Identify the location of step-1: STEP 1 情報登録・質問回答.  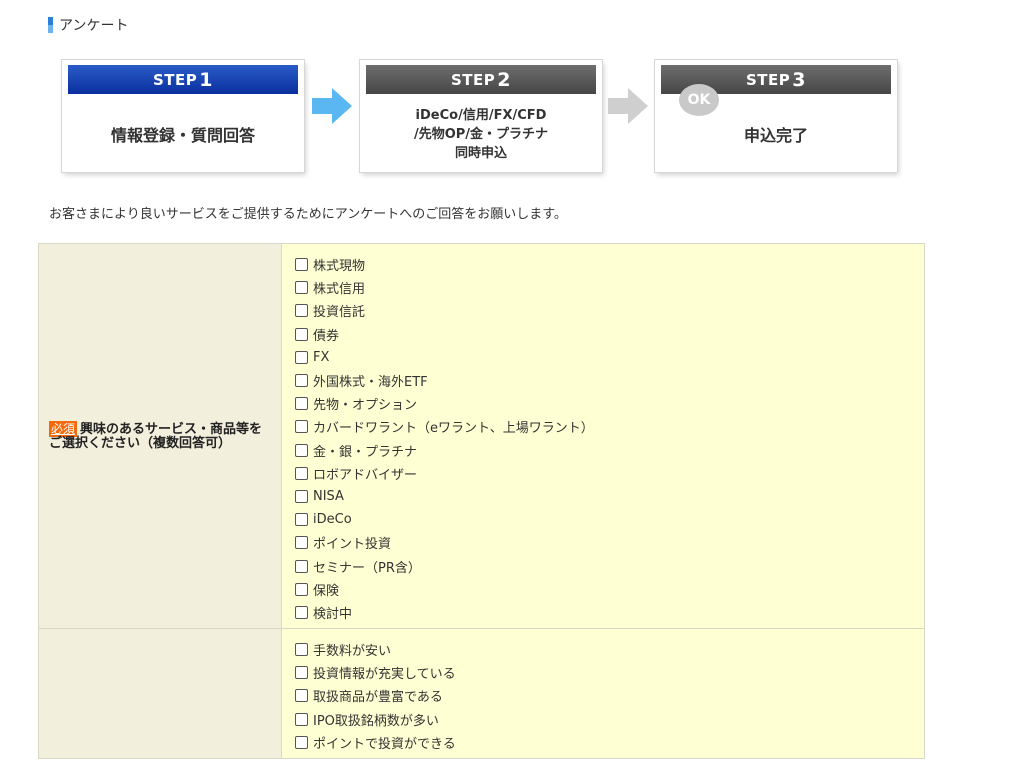
(183, 116).